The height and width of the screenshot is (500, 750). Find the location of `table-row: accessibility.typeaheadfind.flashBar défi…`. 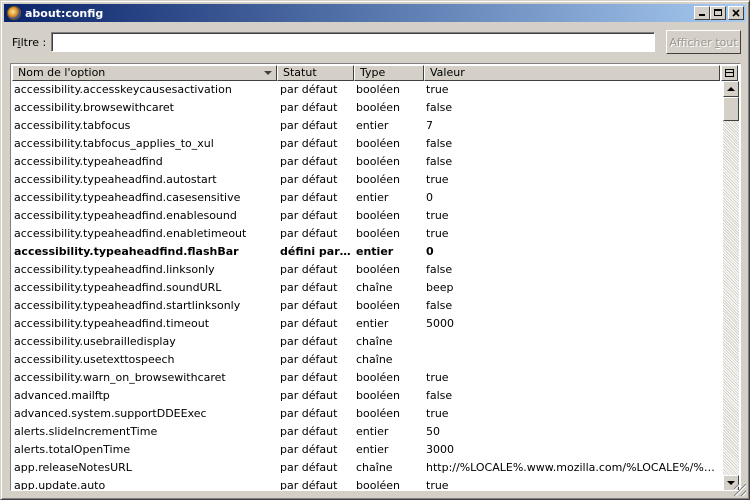

table-row: accessibility.typeaheadfind.flashBar défi… is located at coordinates (366, 252).